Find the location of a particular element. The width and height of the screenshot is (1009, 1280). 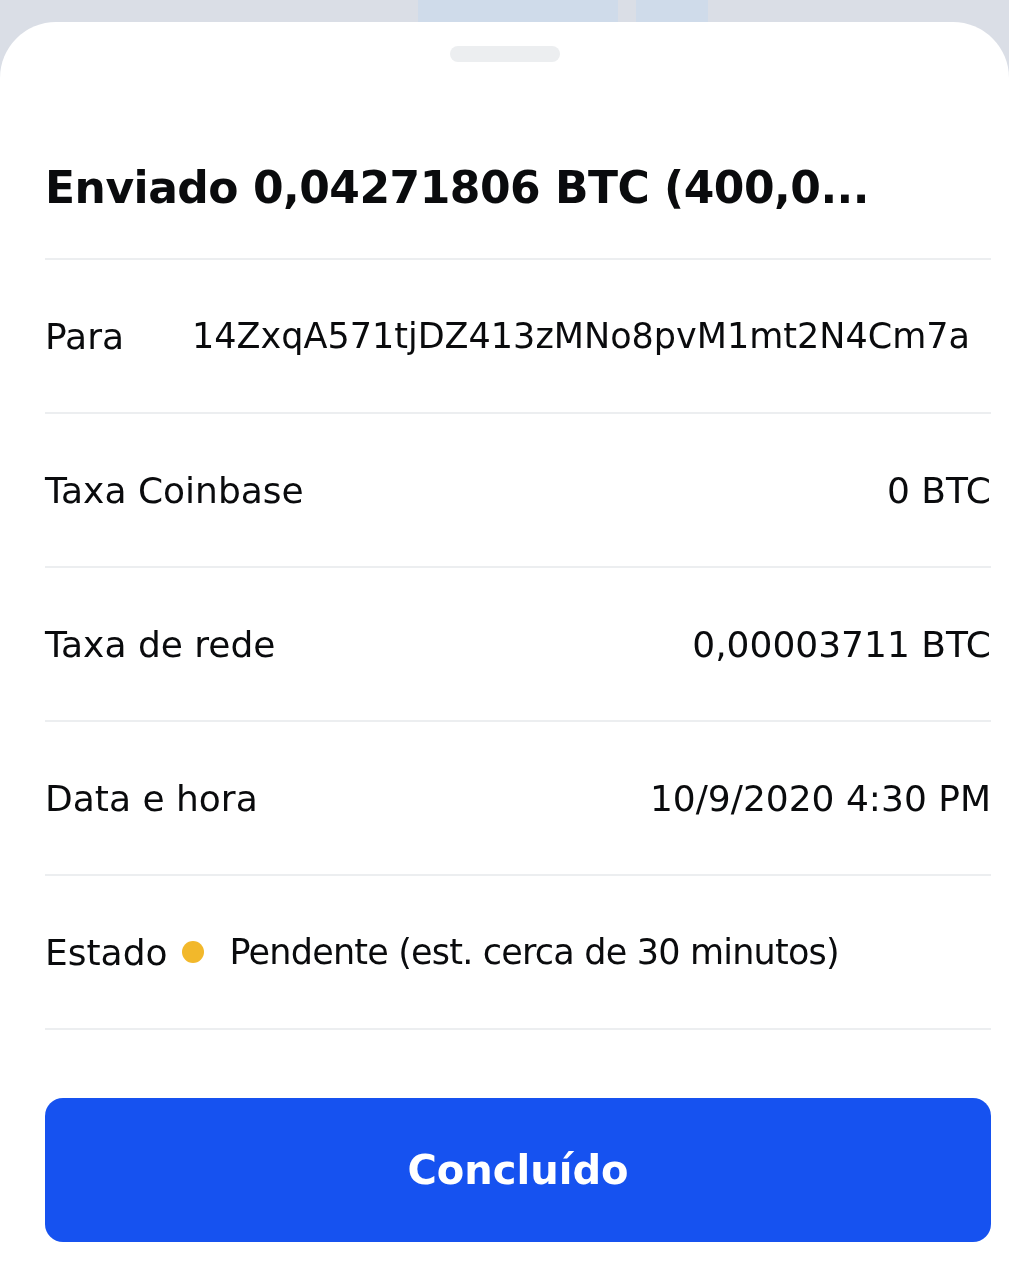

row-label: Taxa Coinbase is located at coordinates (174, 490).